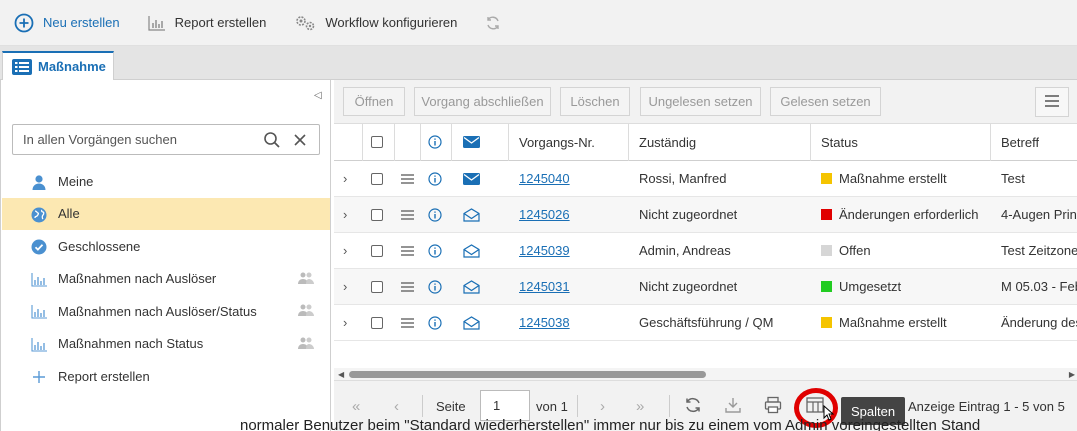  What do you see at coordinates (300, 141) in the screenshot?
I see `clear-icon` at bounding box center [300, 141].